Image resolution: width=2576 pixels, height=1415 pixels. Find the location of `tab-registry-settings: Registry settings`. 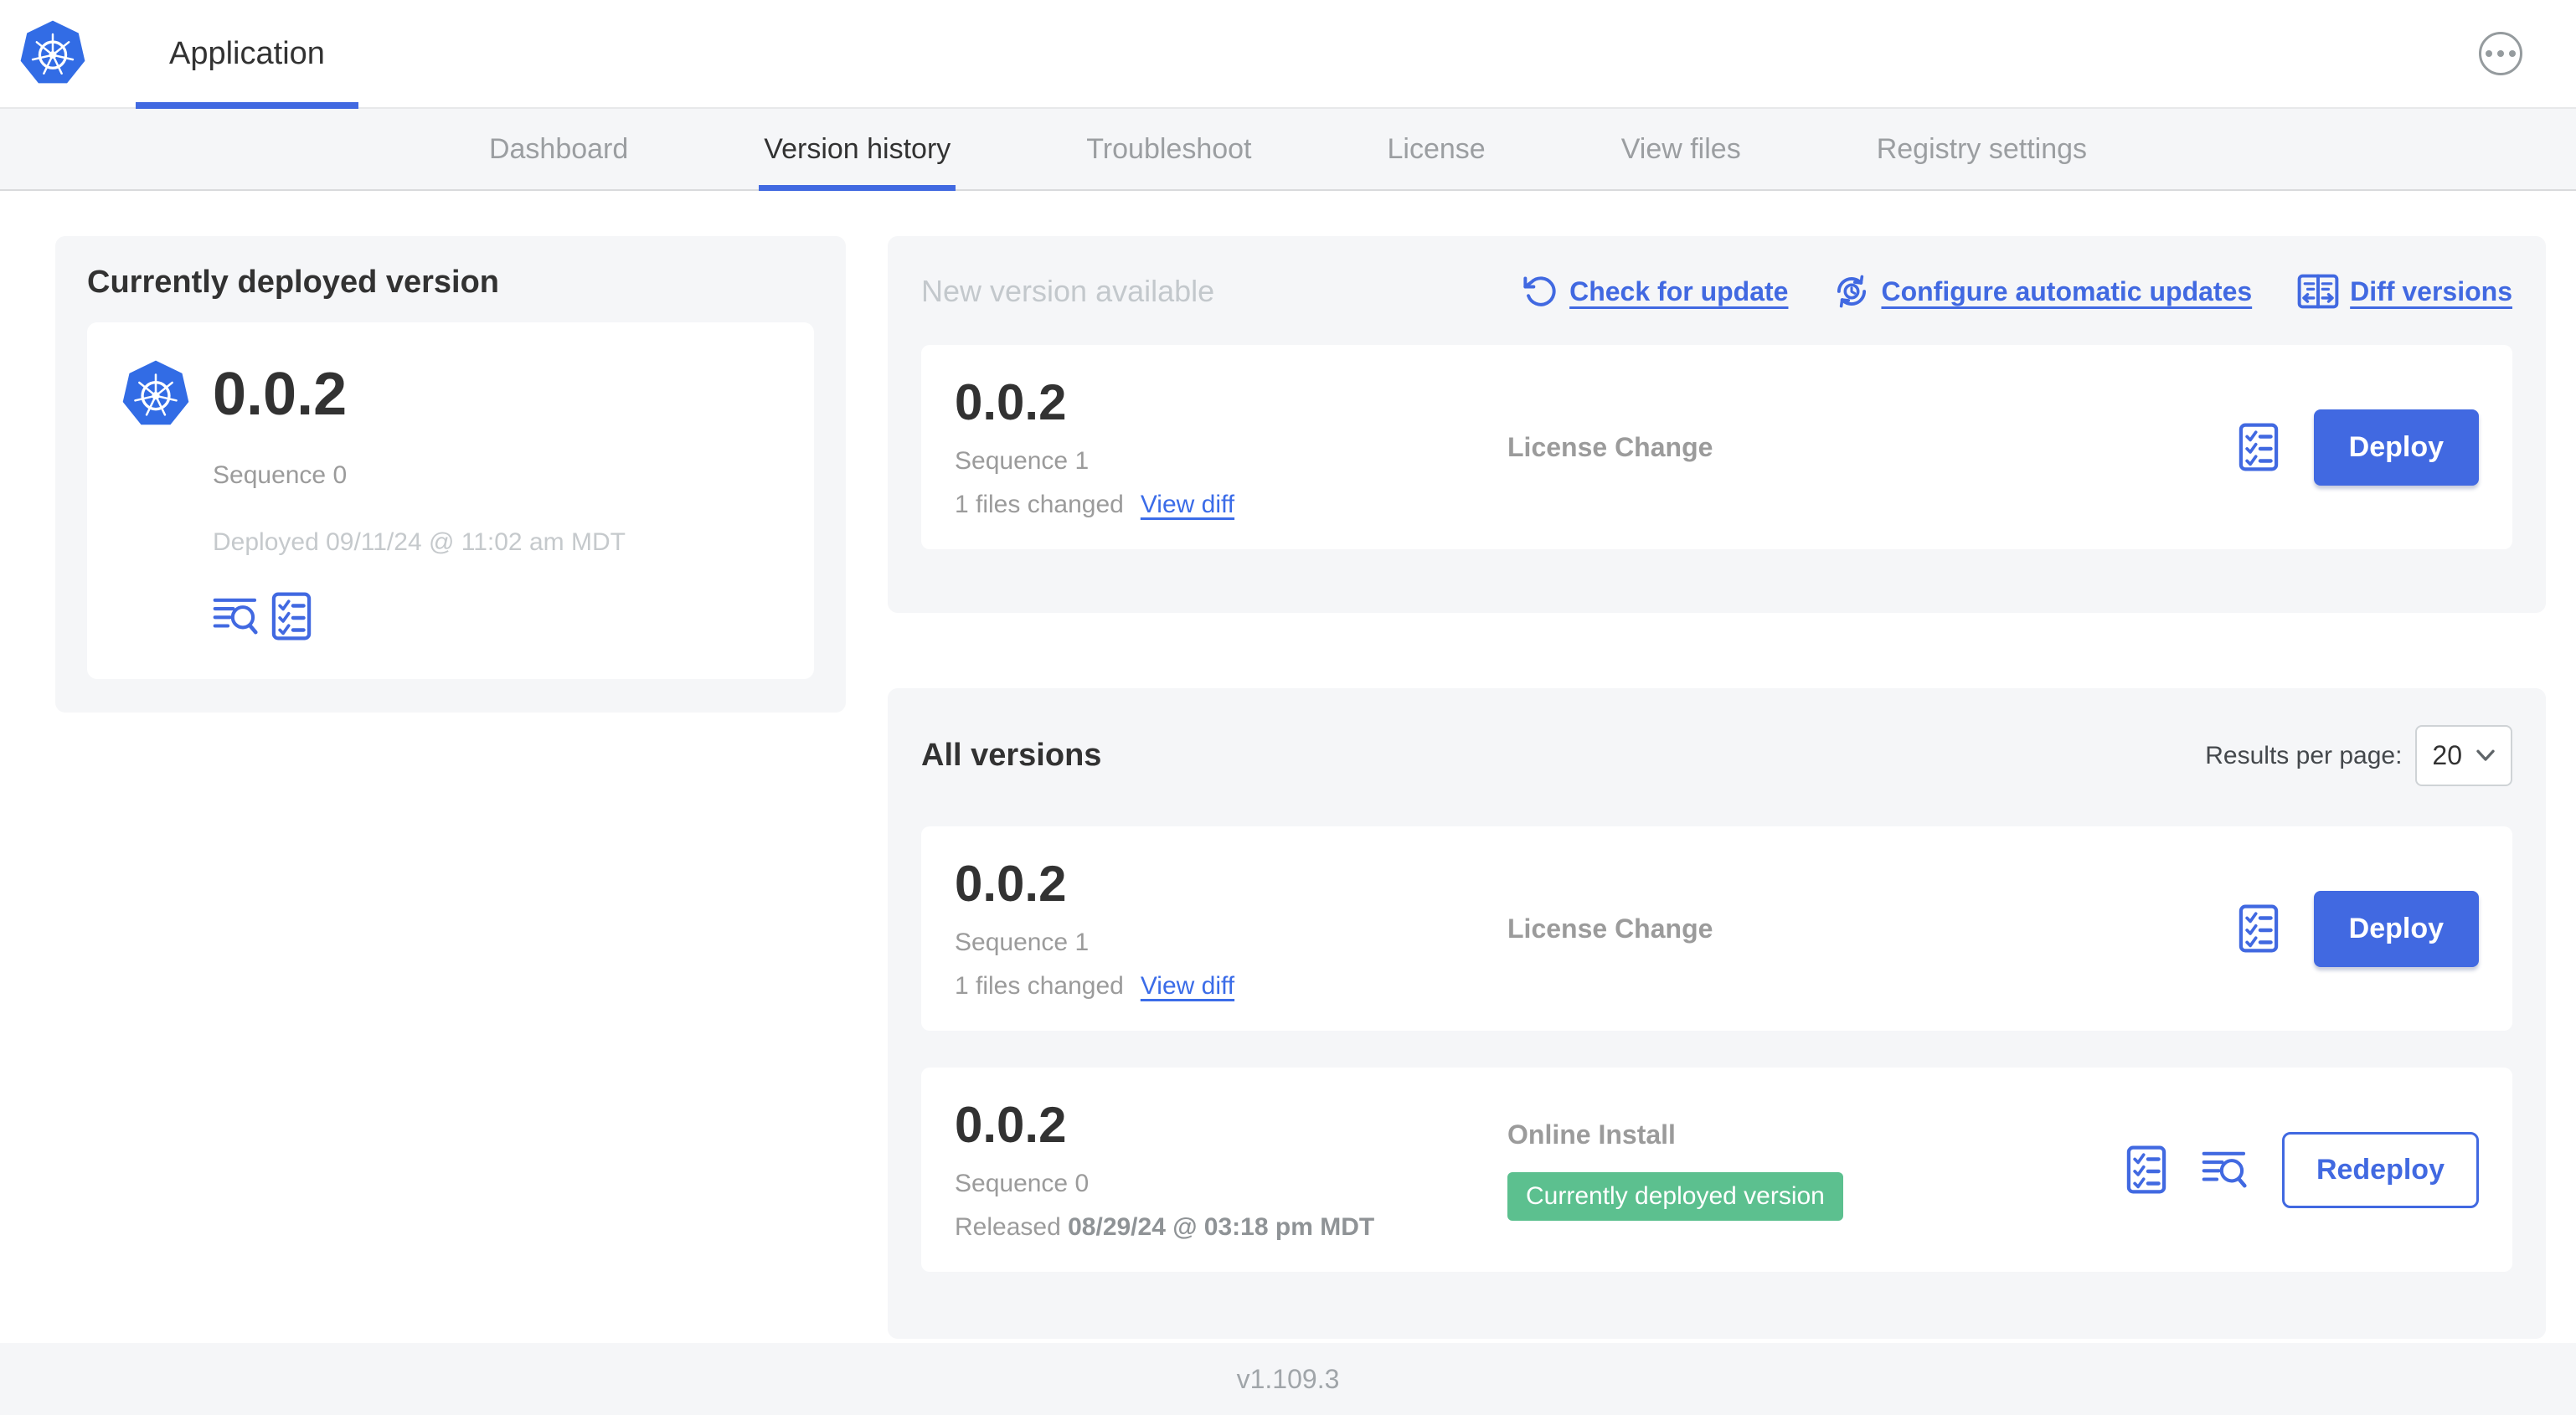

tab-registry-settings: Registry settings is located at coordinates (1982, 149).